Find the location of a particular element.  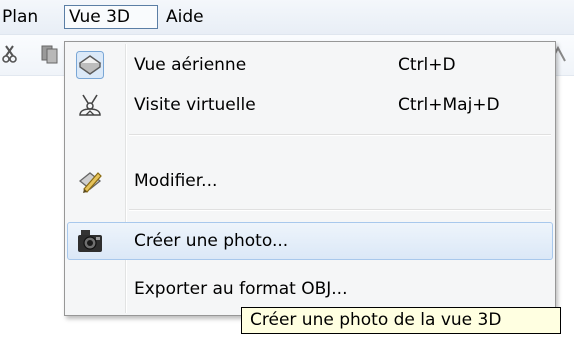

camera-icon is located at coordinates (90, 241).